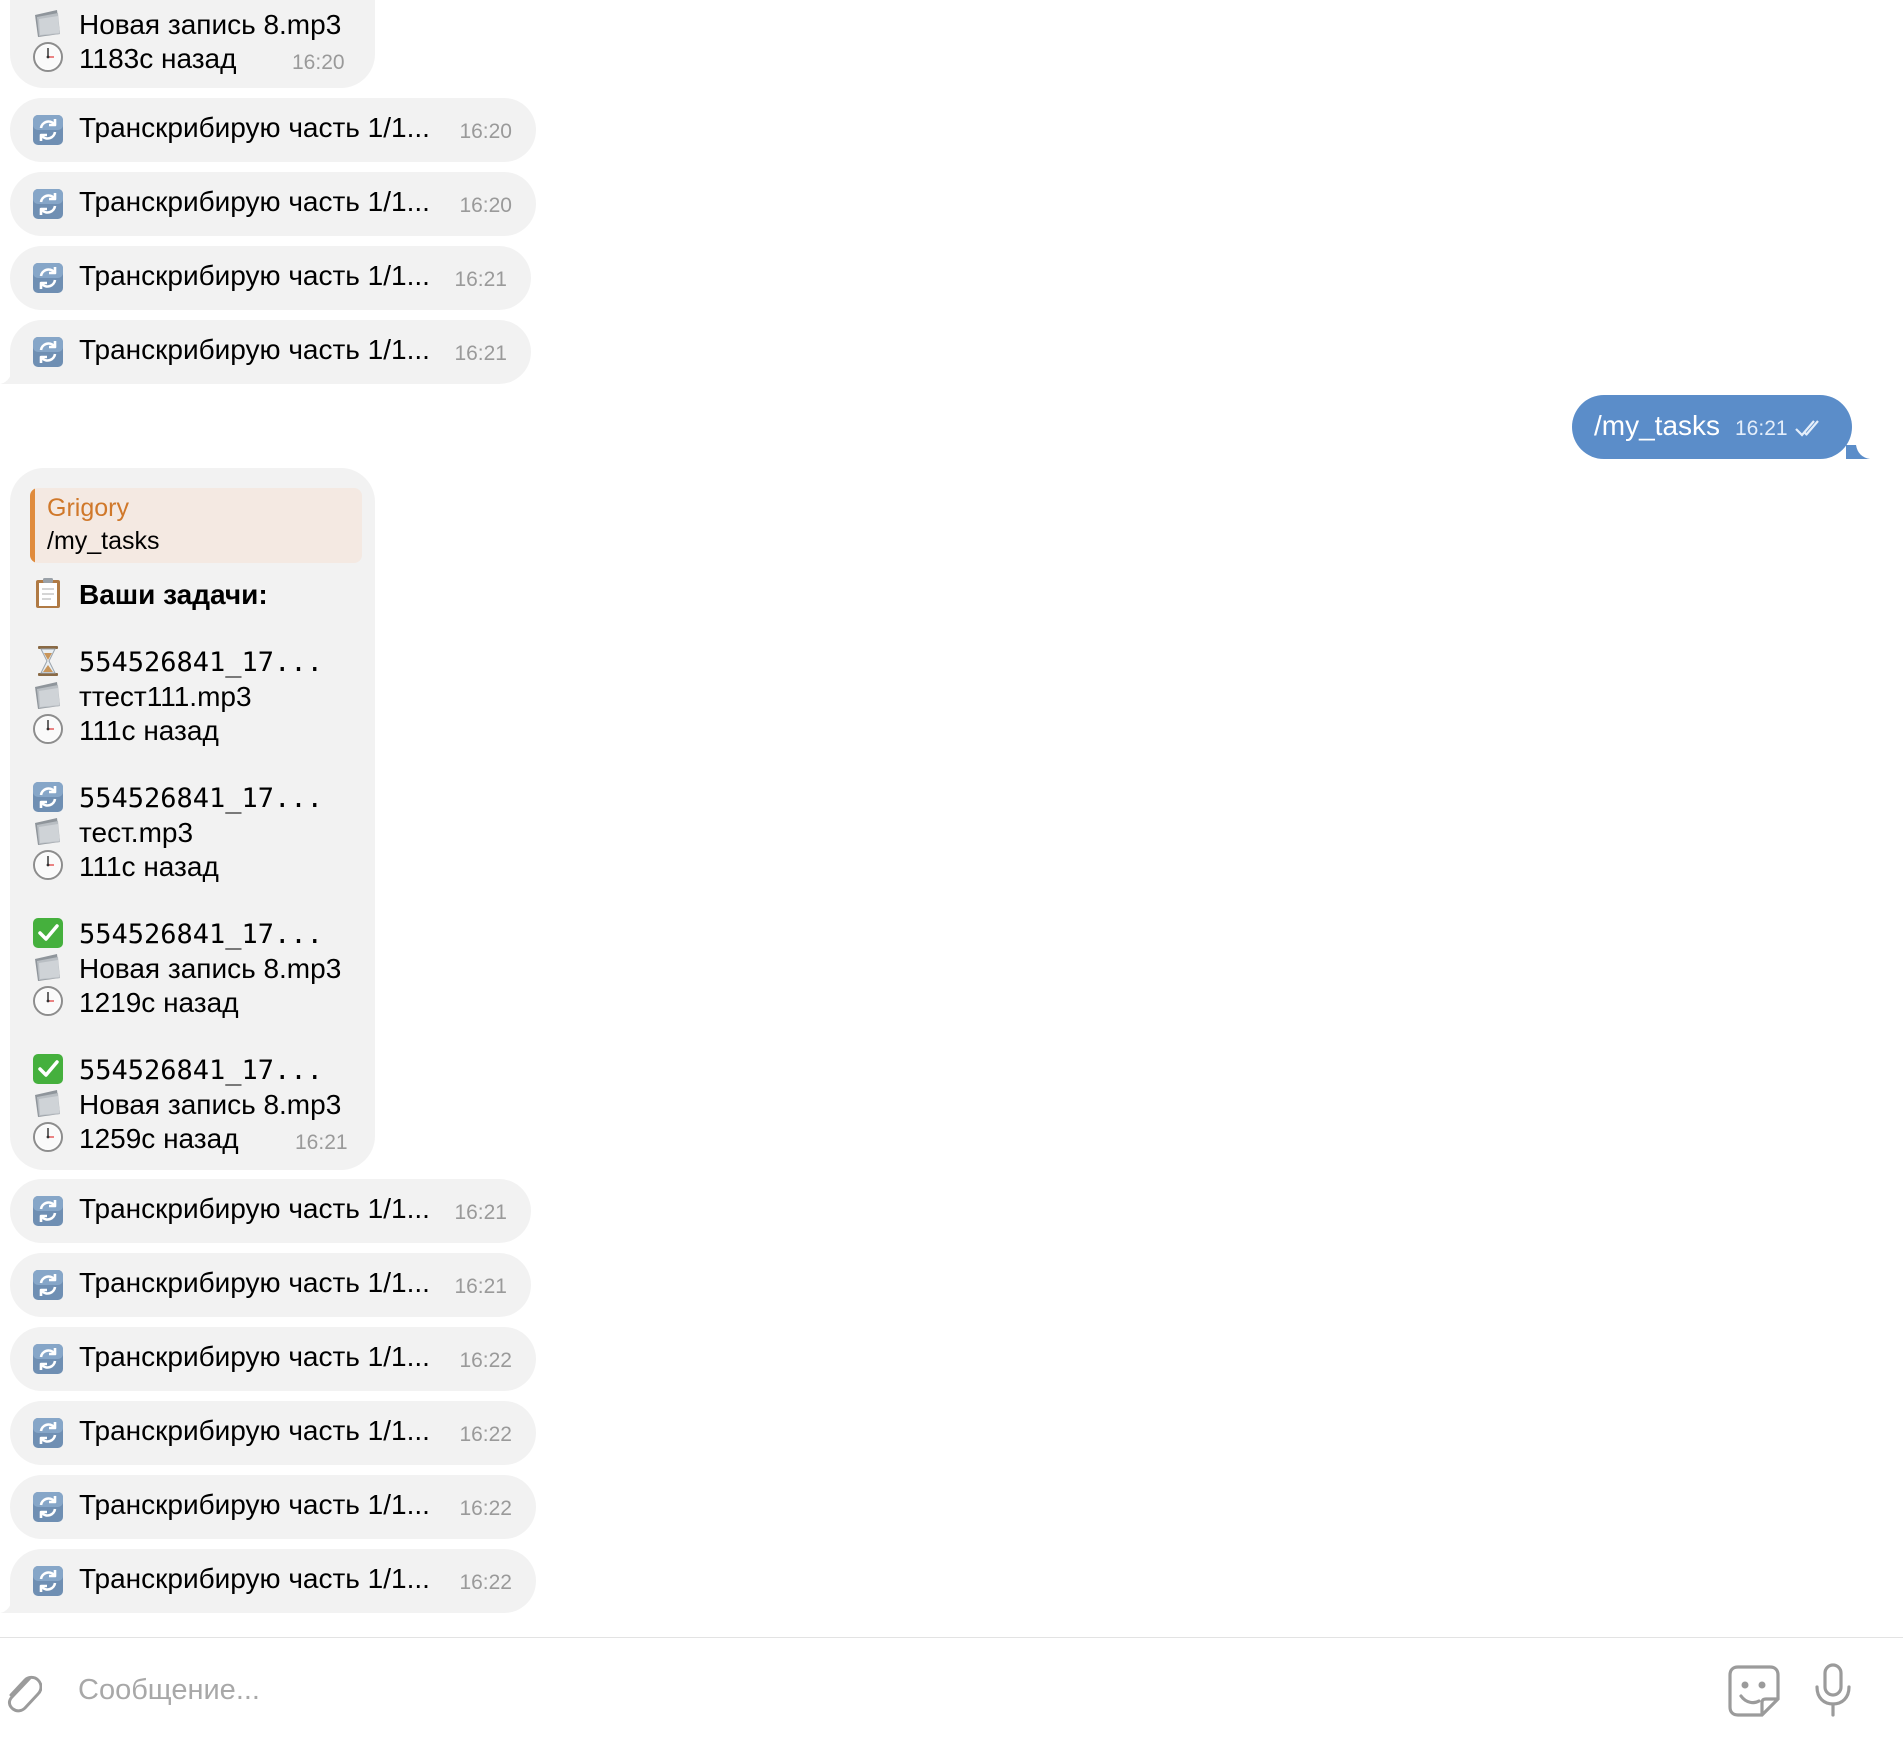 The image size is (1903, 1739). I want to click on tasks-heading: Ваши задачи:, so click(173, 594).